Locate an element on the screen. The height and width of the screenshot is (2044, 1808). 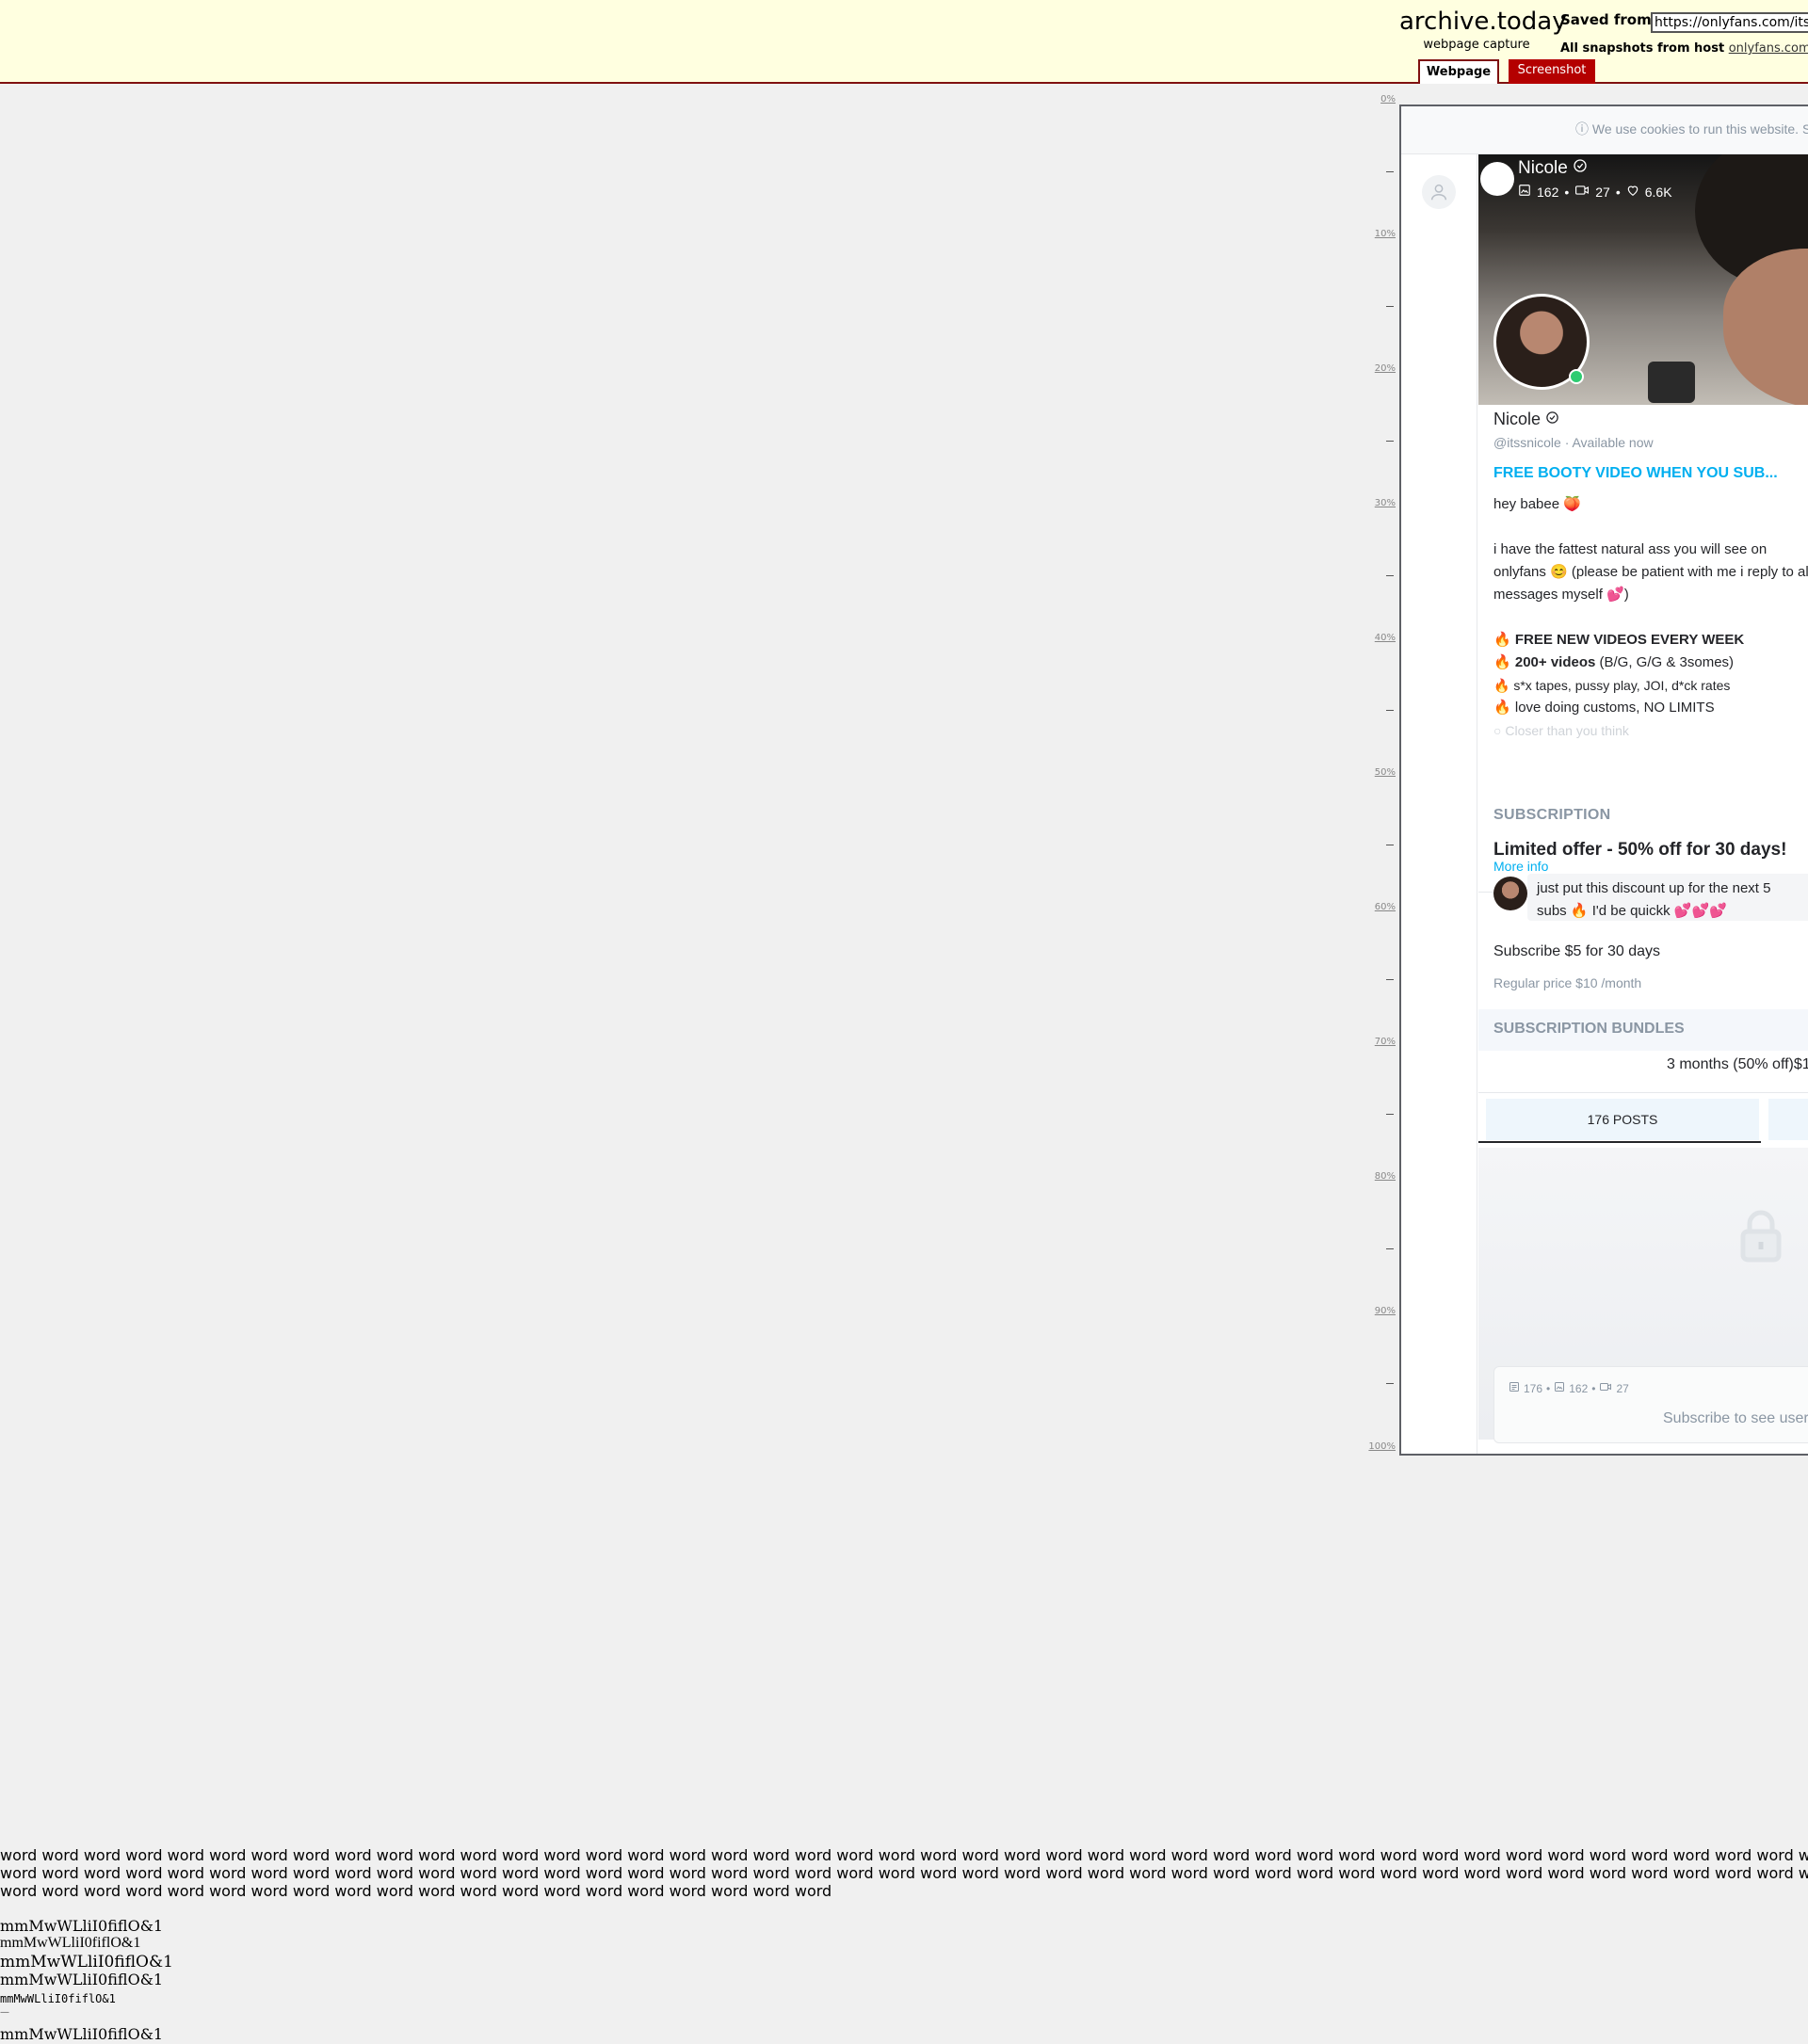
user-icon is located at coordinates (1438, 192).